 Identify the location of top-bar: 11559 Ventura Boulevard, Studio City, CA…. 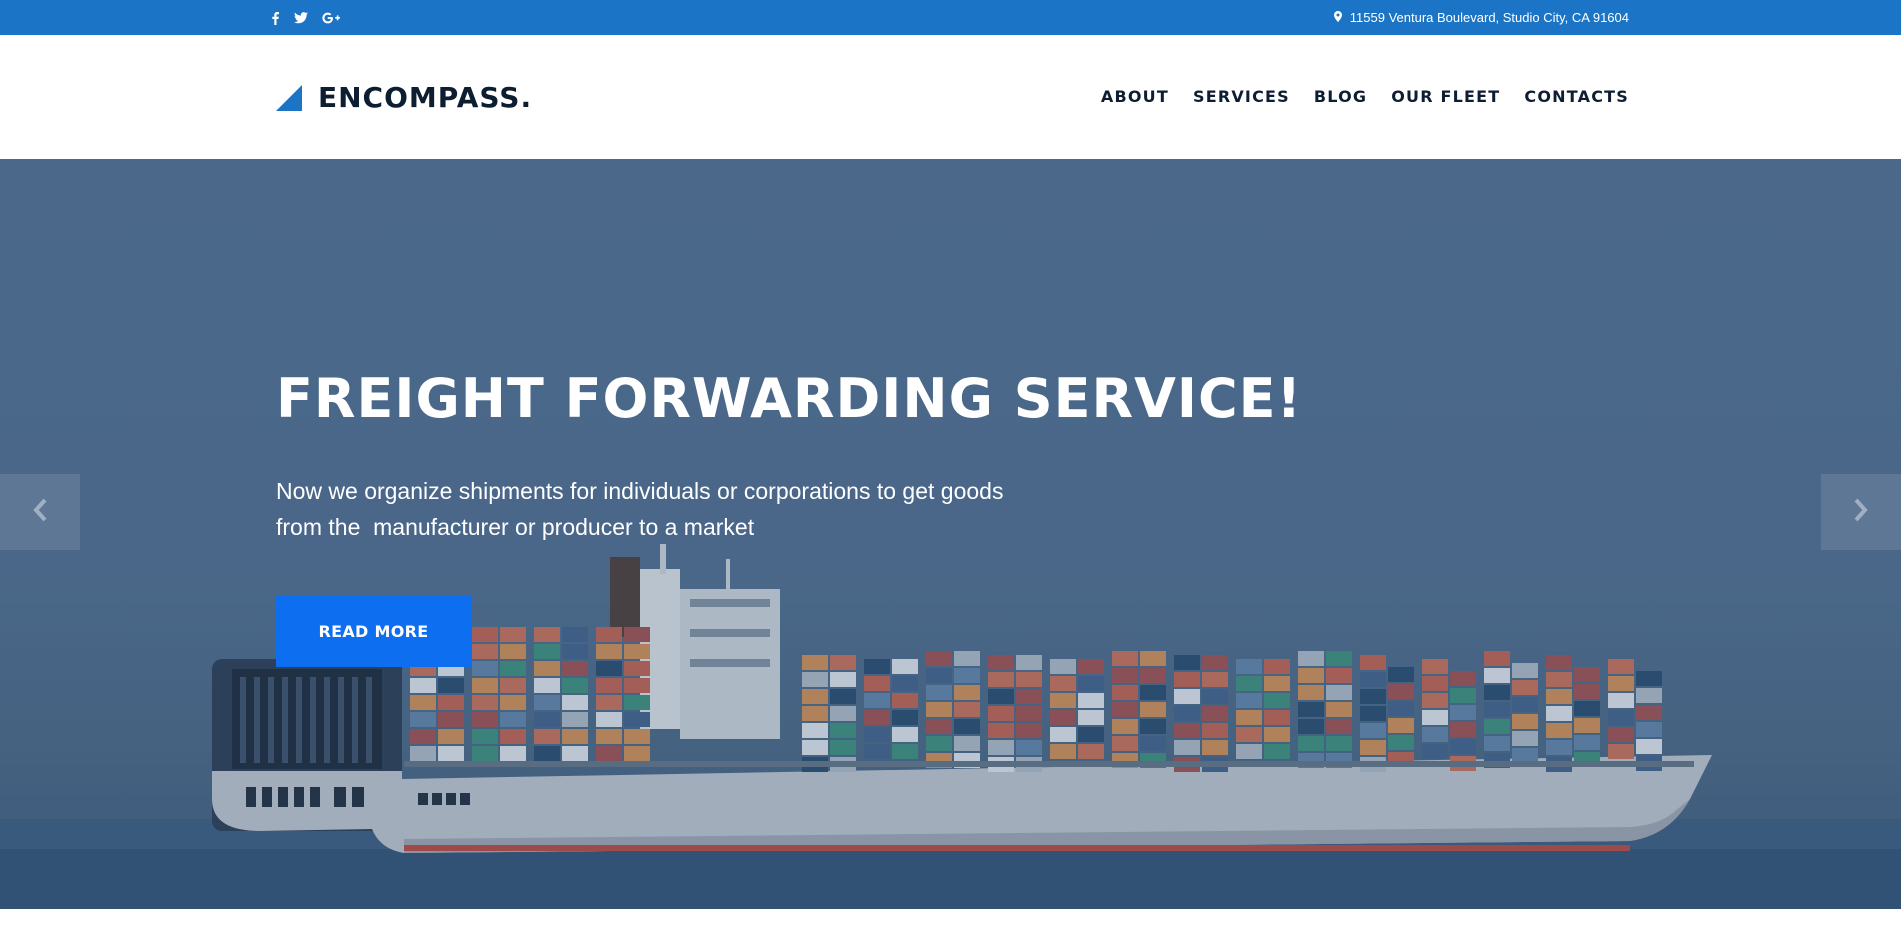
(950, 17).